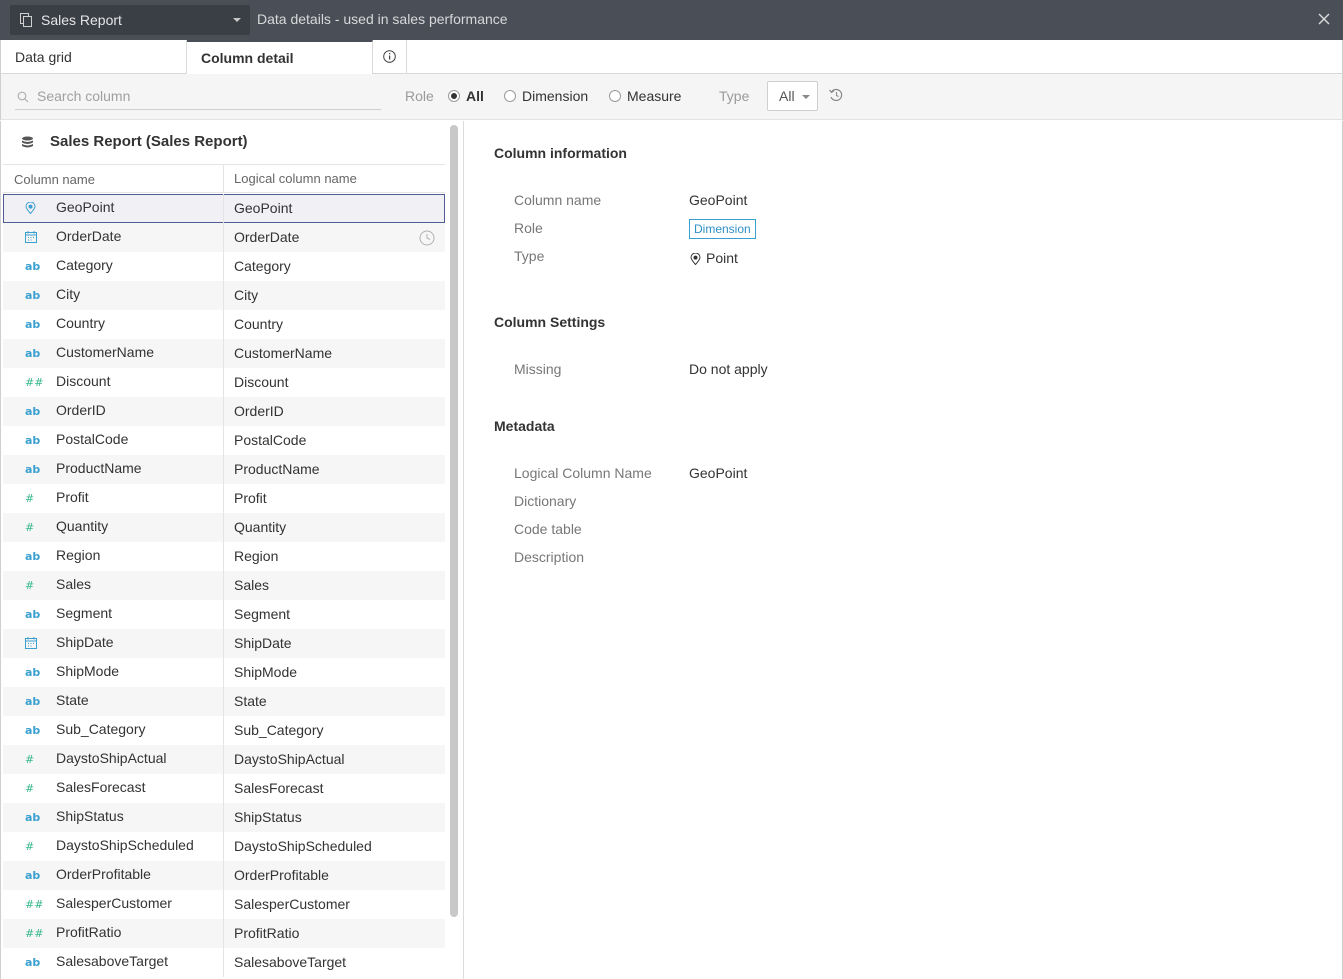 Image resolution: width=1343 pixels, height=979 pixels. I want to click on column-name-cell: SalesForecast, so click(101, 787).